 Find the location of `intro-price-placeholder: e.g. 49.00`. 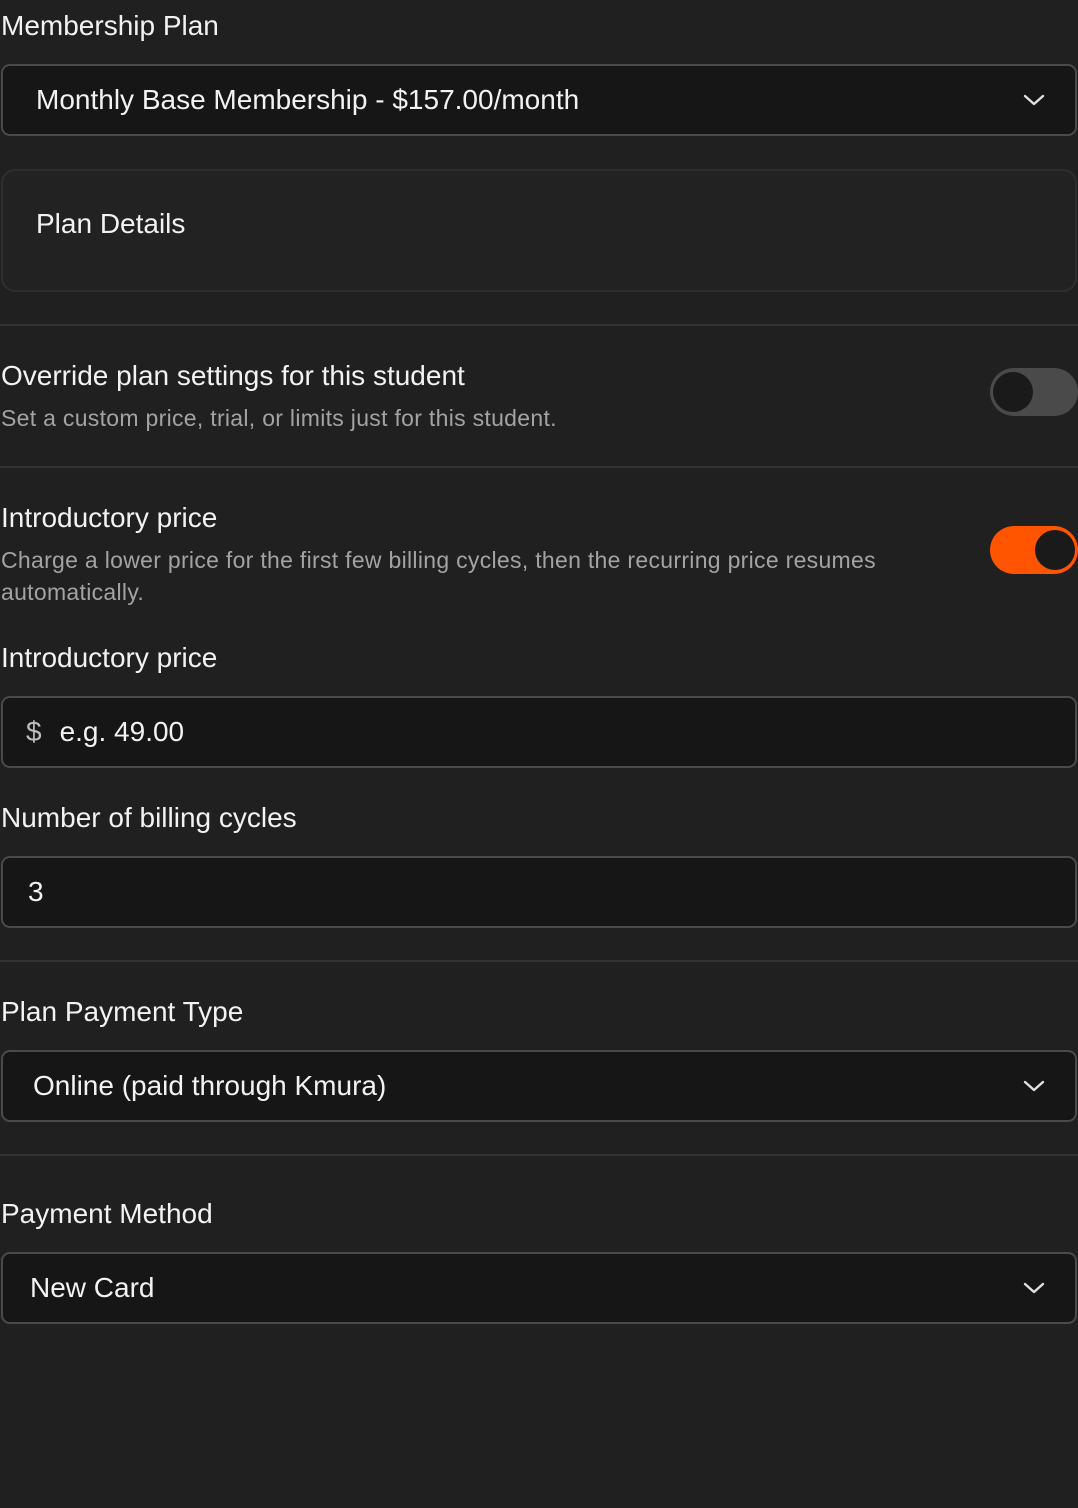

intro-price-placeholder: e.g. 49.00 is located at coordinates (122, 731).